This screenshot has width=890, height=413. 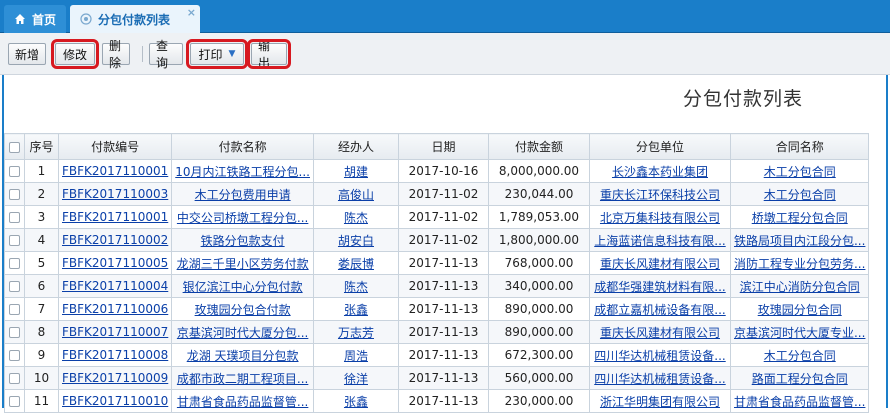 I want to click on payment-no-link: FBFK2017110009, so click(x=115, y=378).